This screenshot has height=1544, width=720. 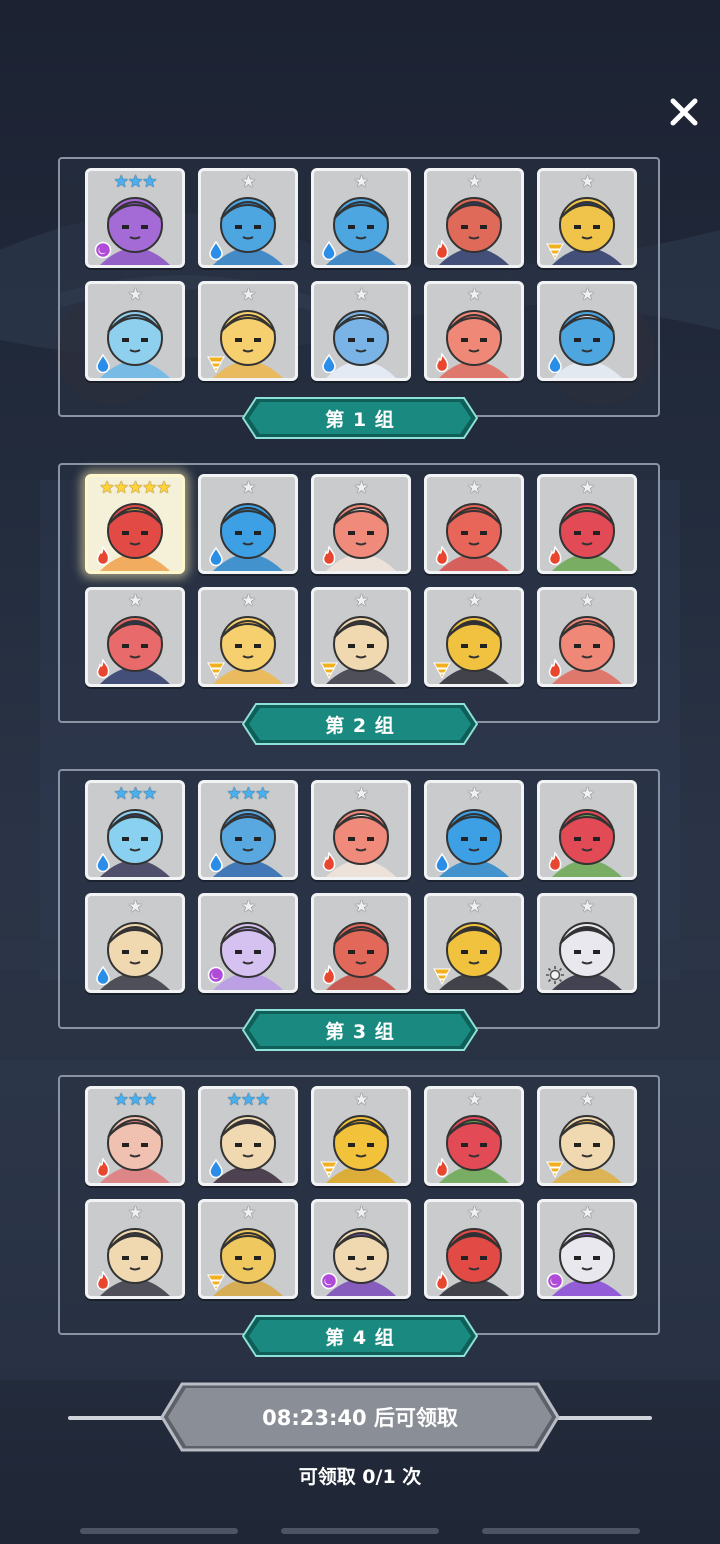 What do you see at coordinates (360, 725) in the screenshot?
I see `group-label-text: 第 2 组` at bounding box center [360, 725].